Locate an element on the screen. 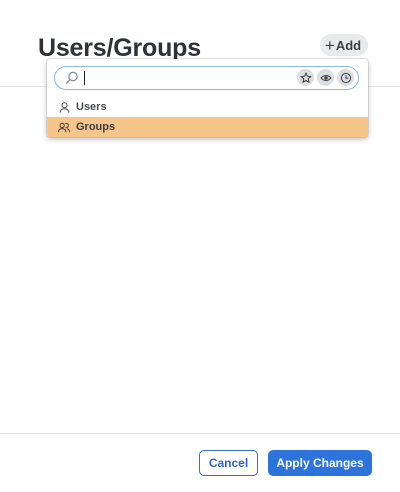 This screenshot has width=400, height=492. list-item-users: Users is located at coordinates (207, 107).